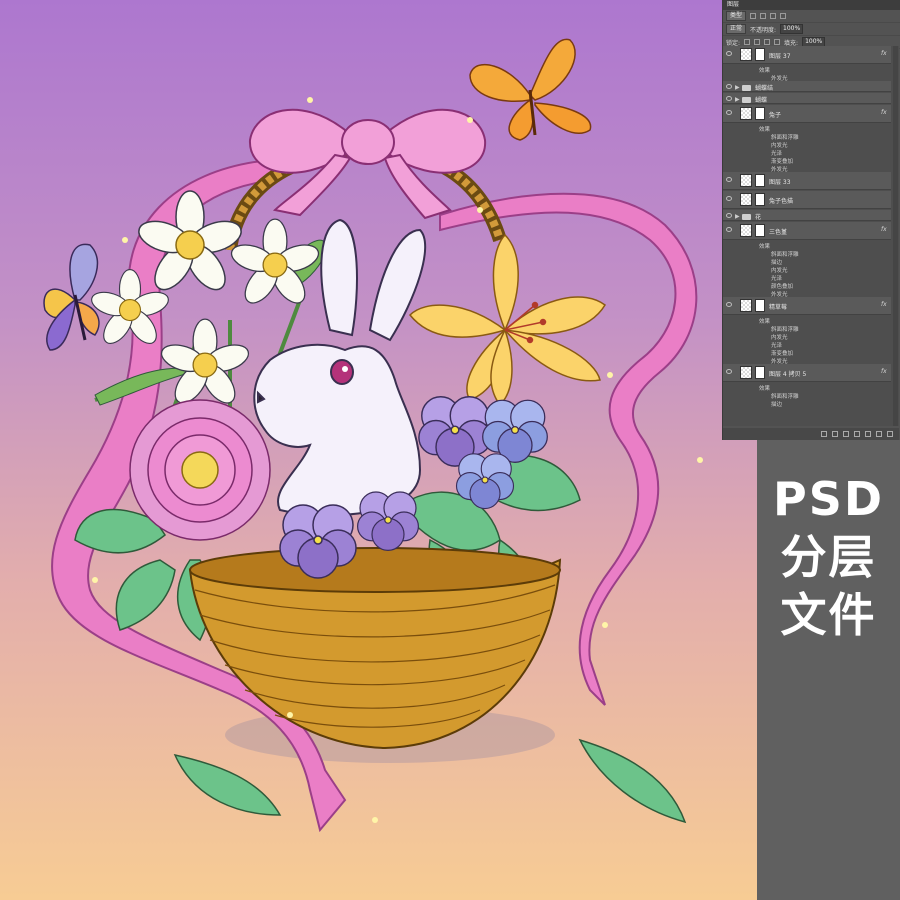  I want to click on filter-kind-select: 类型, so click(736, 16).